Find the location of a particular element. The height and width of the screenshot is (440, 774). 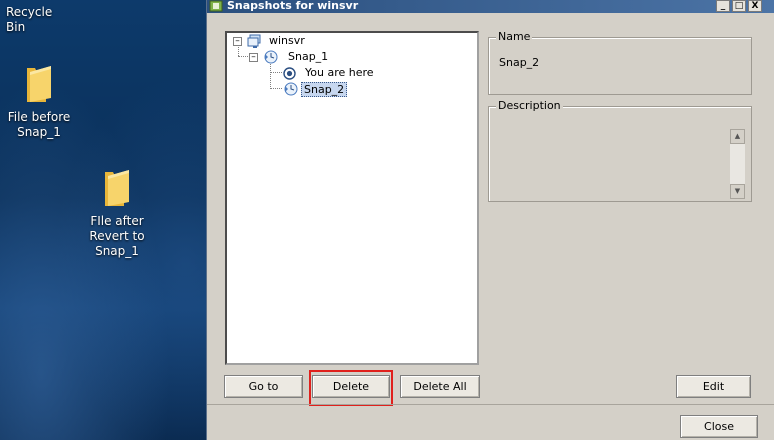

close-glyph: X is located at coordinates (755, 6).